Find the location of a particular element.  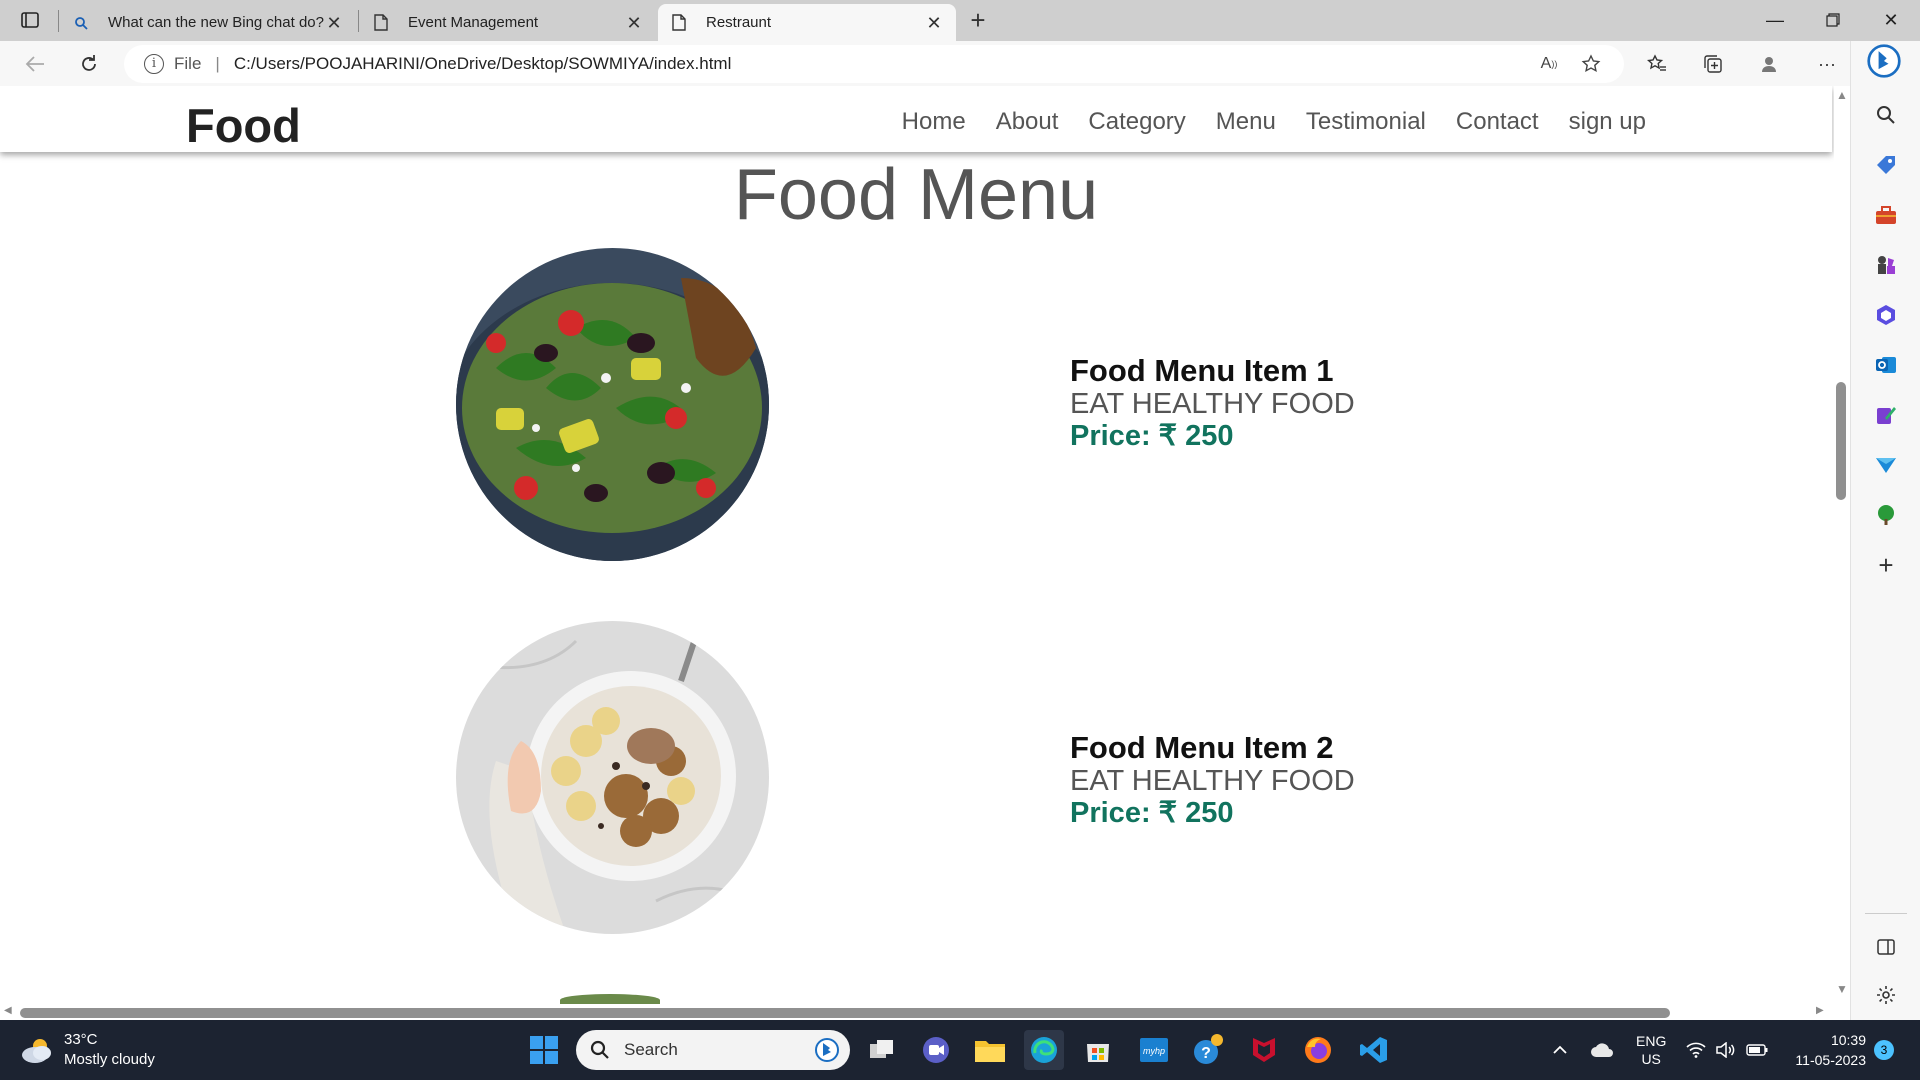

designer-icon is located at coordinates (1886, 415).